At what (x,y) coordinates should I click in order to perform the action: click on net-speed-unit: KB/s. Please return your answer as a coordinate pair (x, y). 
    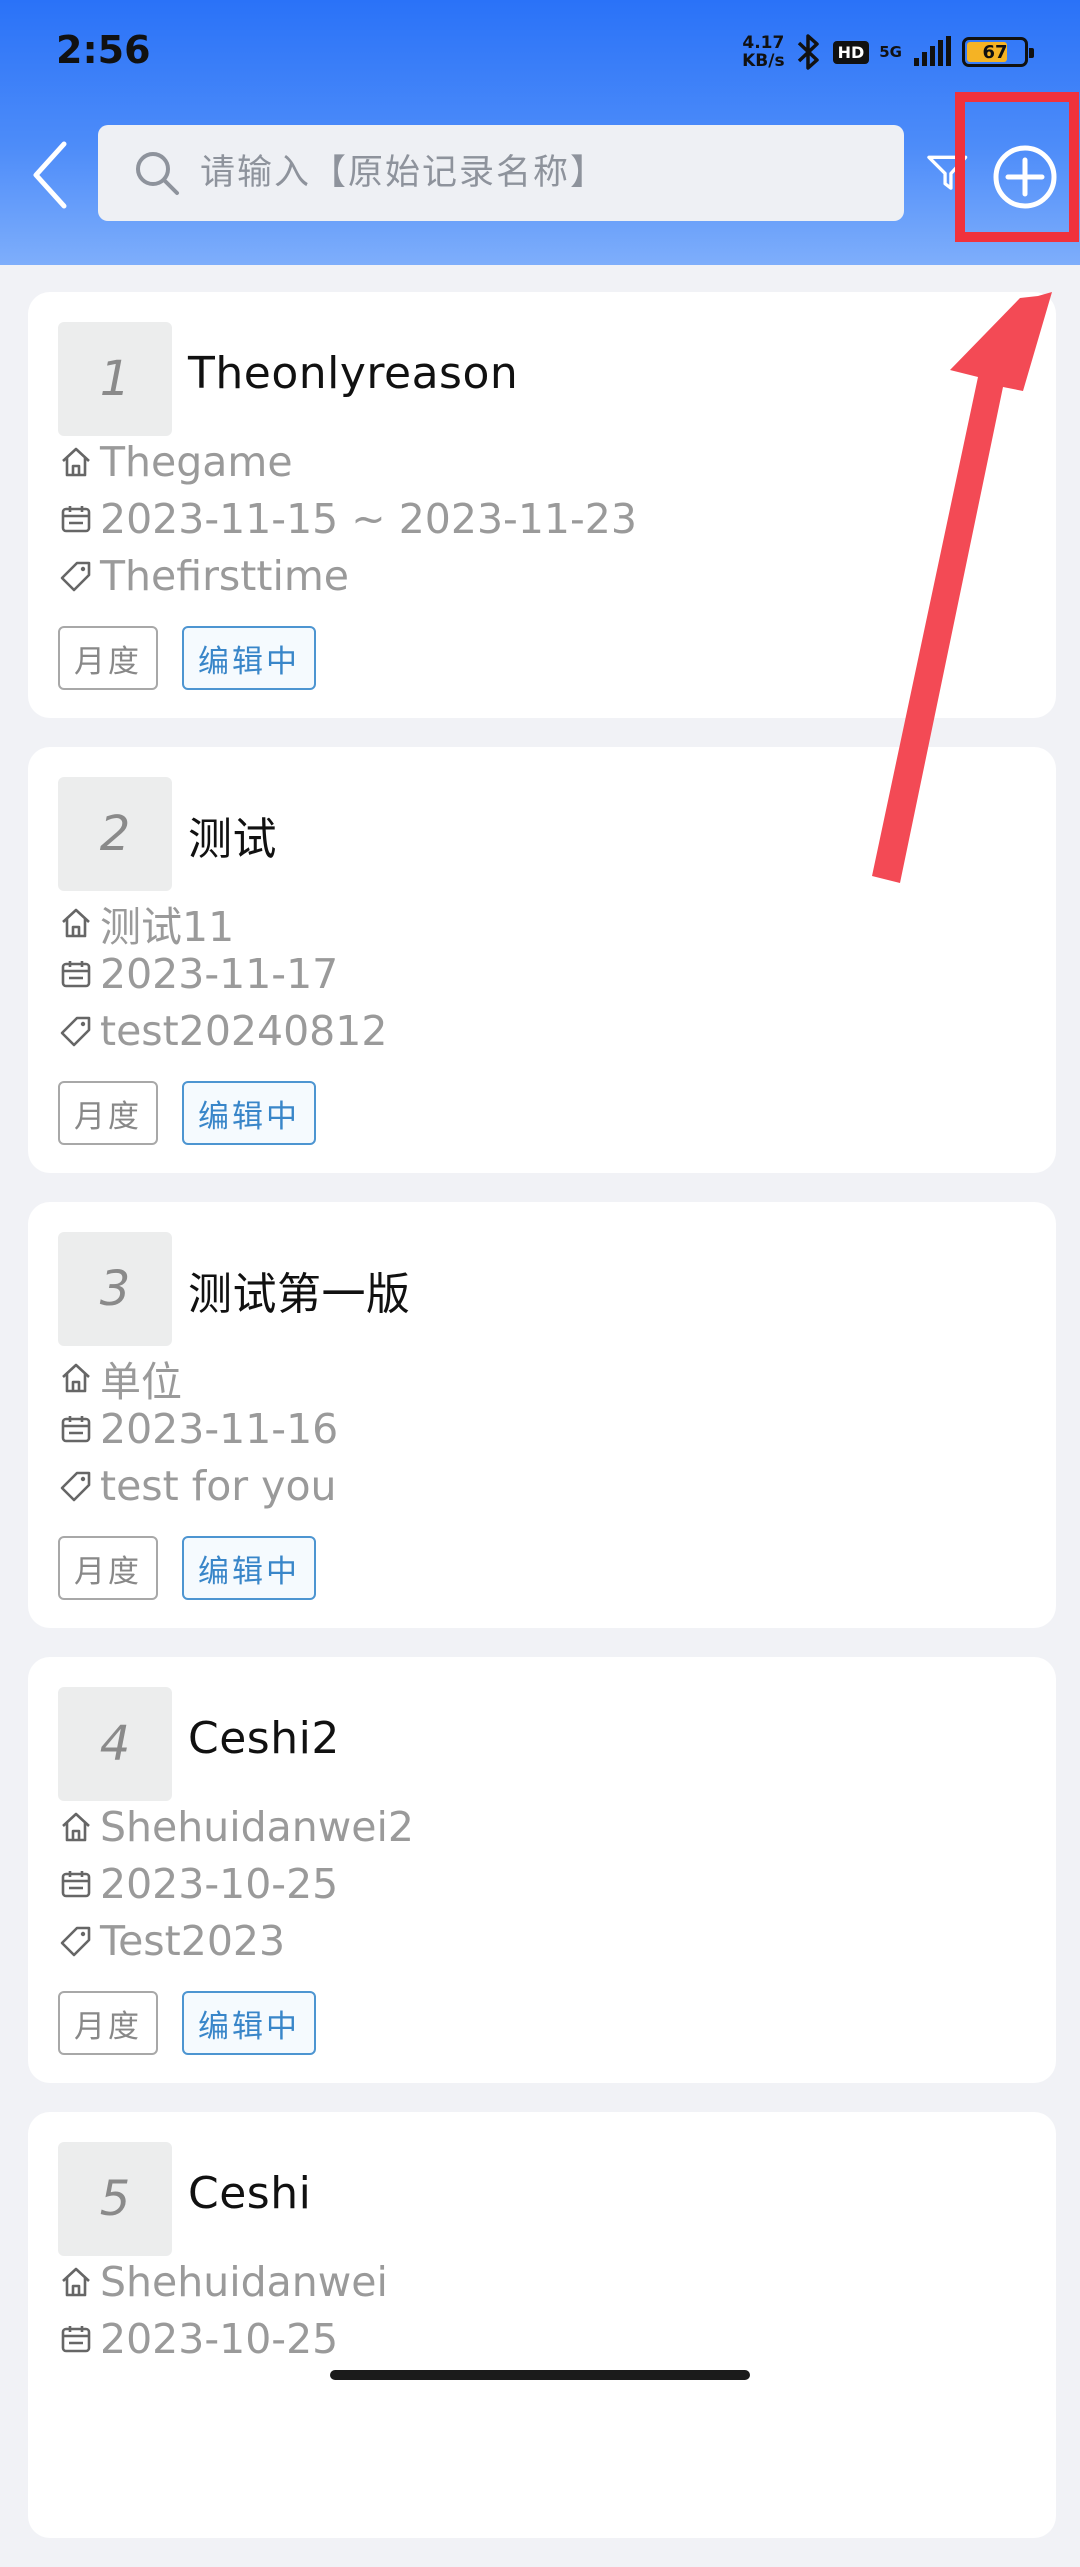
    Looking at the image, I should click on (763, 61).